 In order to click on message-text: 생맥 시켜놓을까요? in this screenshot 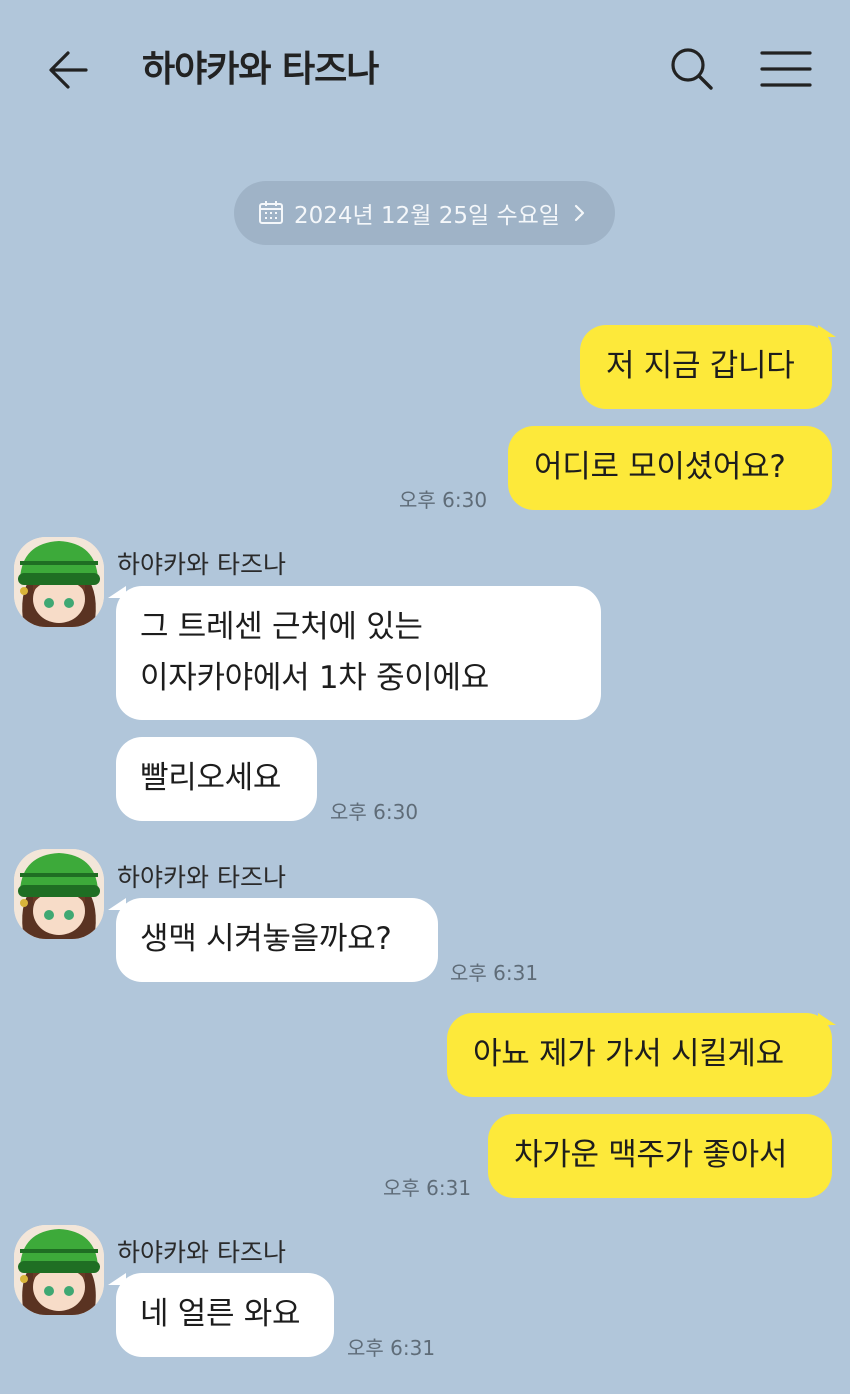, I will do `click(266, 939)`.